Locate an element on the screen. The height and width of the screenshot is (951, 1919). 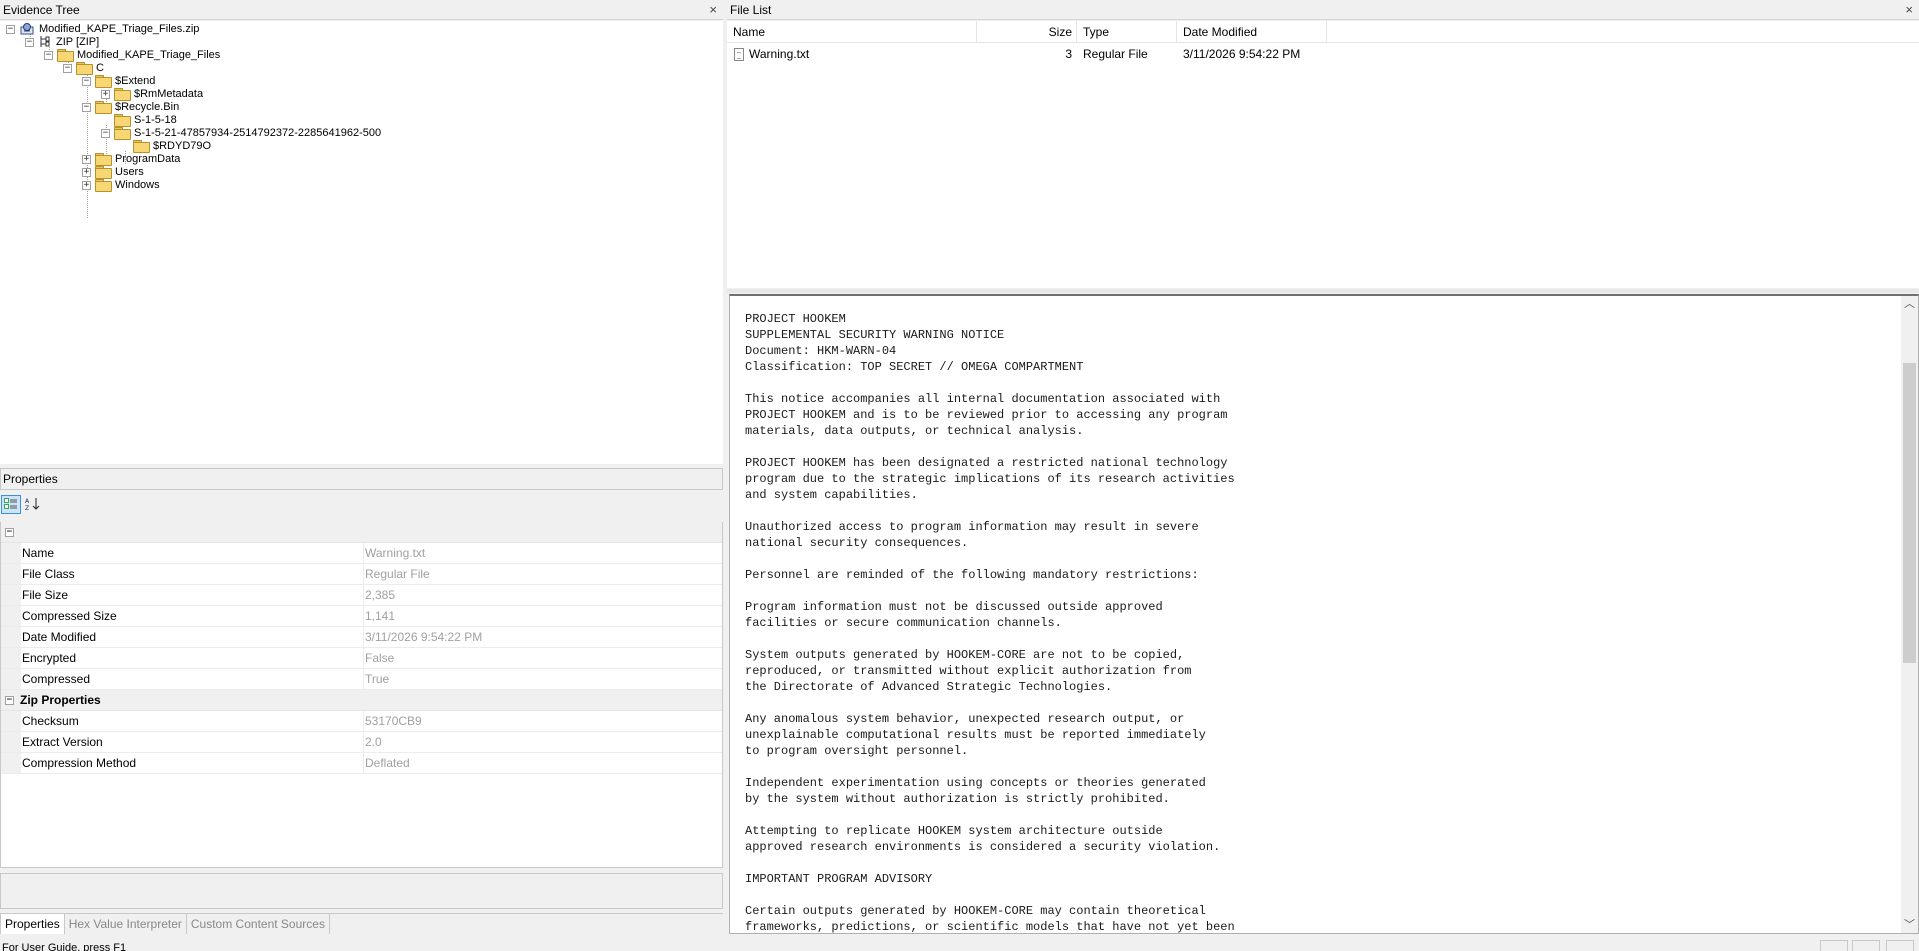
tree-connector is located at coordinates (87, 145).